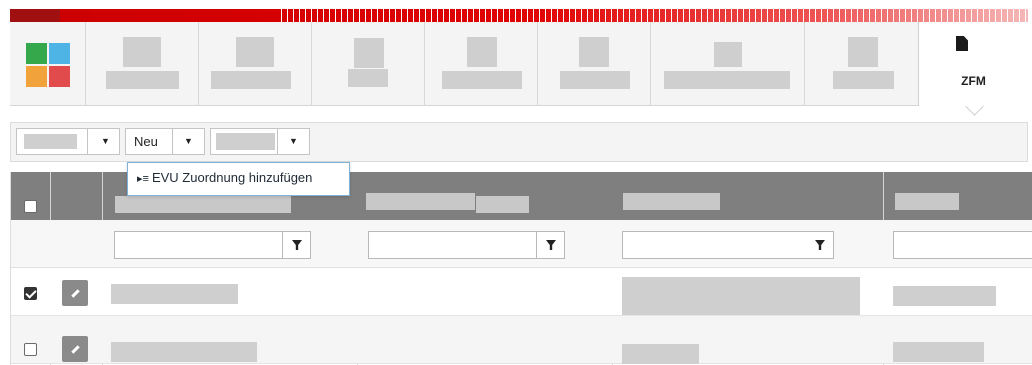  I want to click on toolbar: ▼ Neu ▼ ▼, so click(519, 142).